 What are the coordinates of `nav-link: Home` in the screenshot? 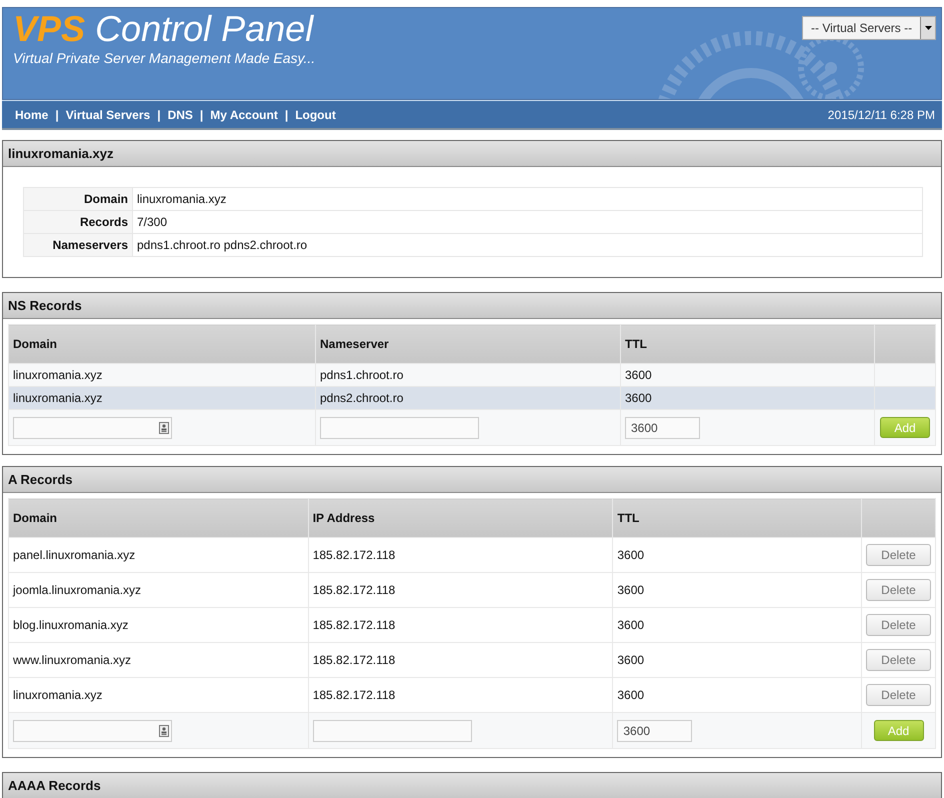 It's located at (31, 115).